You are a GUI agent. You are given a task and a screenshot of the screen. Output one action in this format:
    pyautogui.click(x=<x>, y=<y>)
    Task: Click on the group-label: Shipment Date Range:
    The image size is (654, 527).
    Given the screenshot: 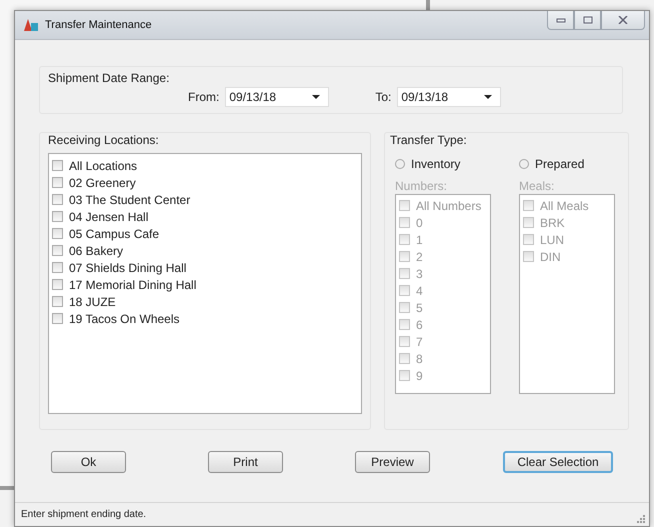 What is the action you would take?
    pyautogui.click(x=109, y=78)
    